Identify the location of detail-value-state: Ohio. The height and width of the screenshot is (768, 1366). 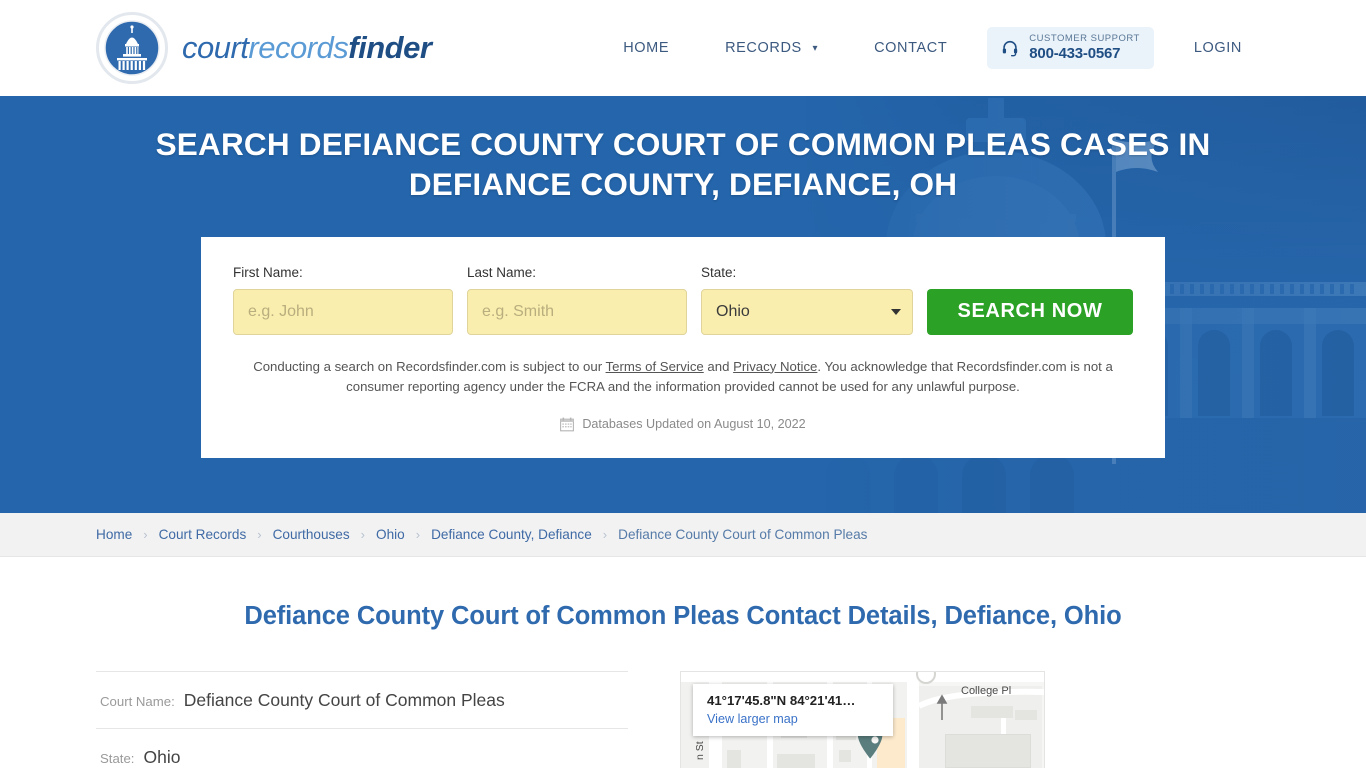
(162, 757).